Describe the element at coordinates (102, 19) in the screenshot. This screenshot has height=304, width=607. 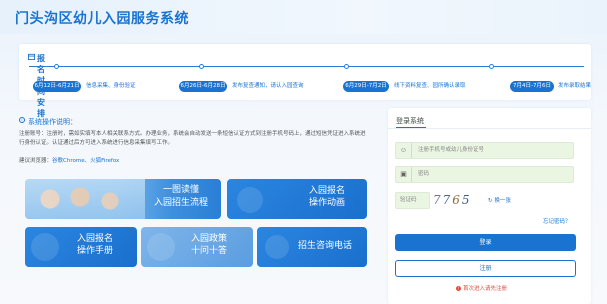
I see `site-title: 门头沟区幼儿入园服务系统` at that location.